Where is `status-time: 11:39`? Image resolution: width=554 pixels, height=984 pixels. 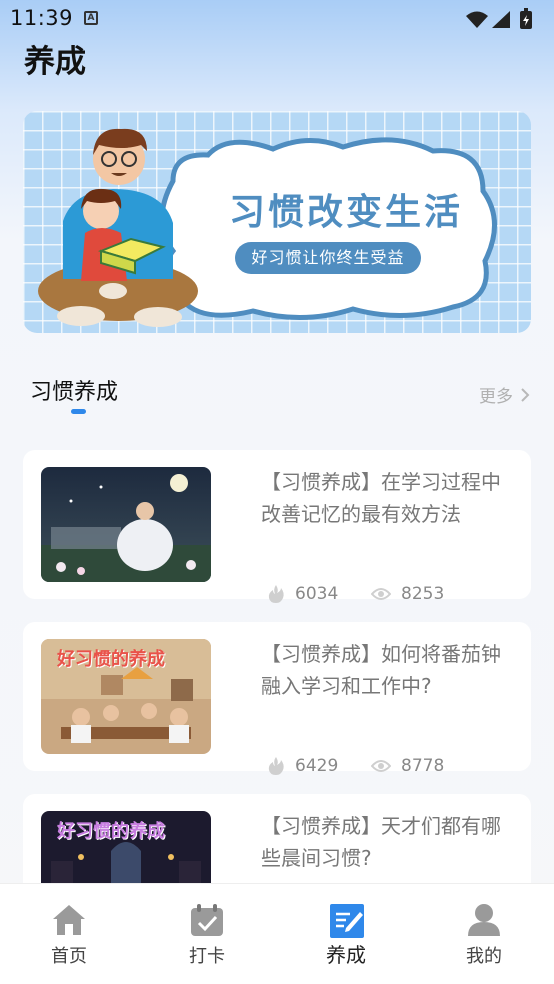
status-time: 11:39 is located at coordinates (42, 18).